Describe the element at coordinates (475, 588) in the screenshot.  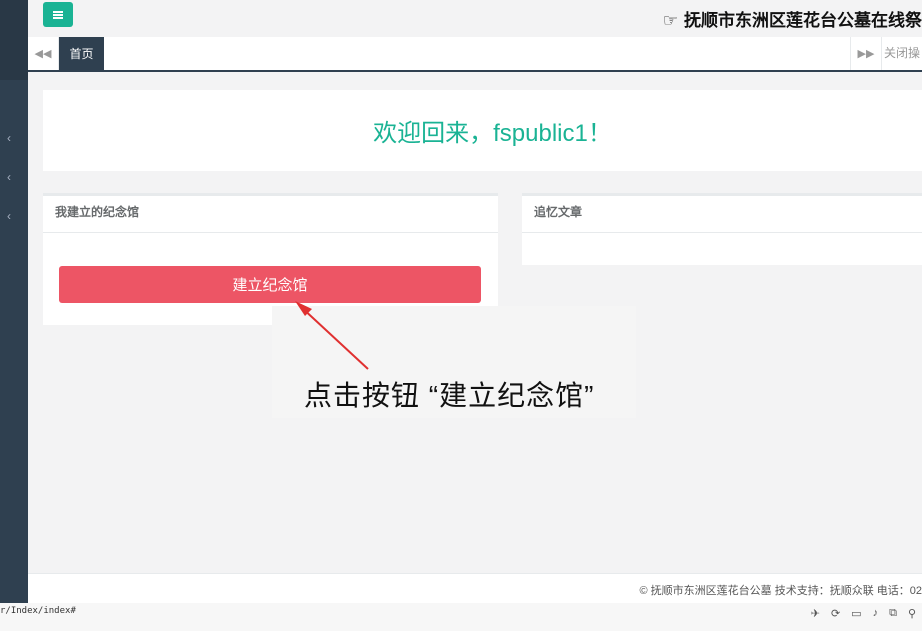
I see `footer: © 抚顺市东洲区莲花台公墓 技术支持：抚顺众联 电话：02` at that location.